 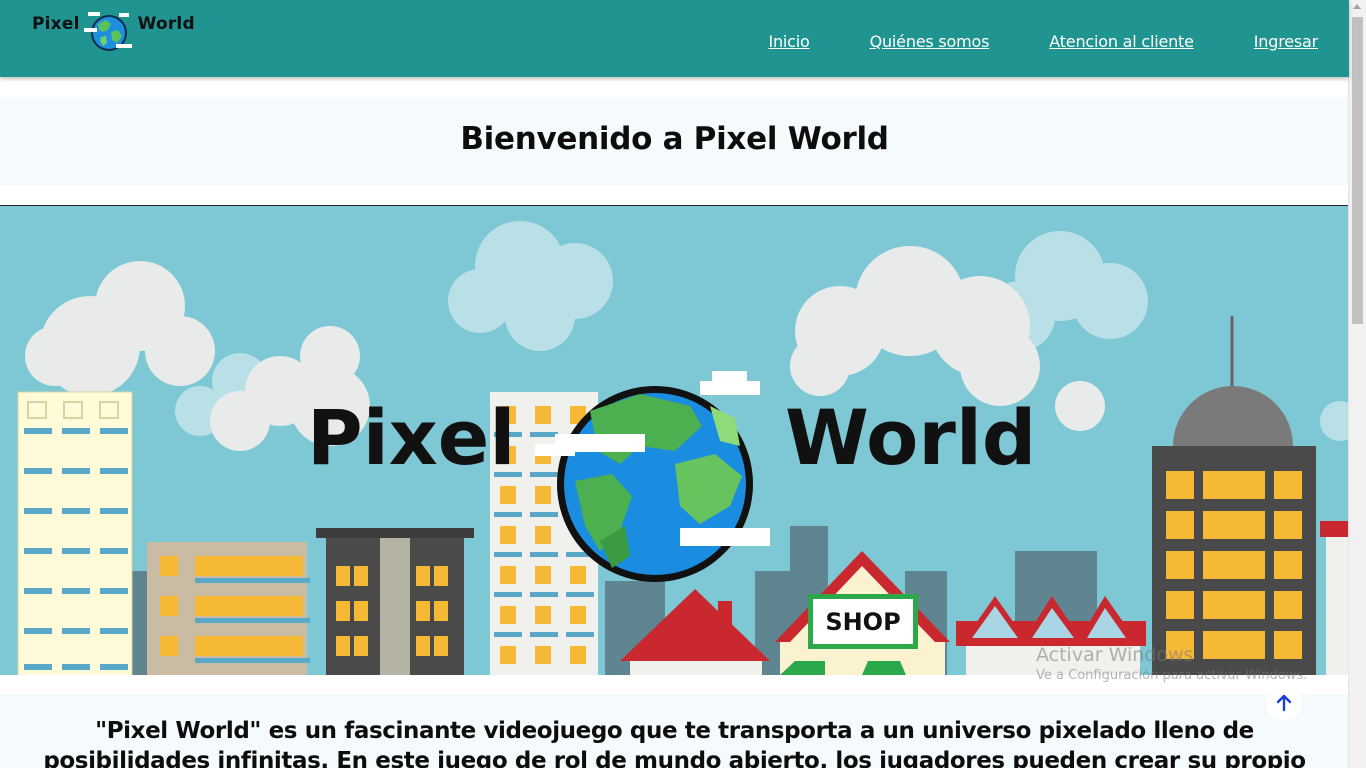 I want to click on watermark-title: Activar Windows, so click(x=1115, y=655).